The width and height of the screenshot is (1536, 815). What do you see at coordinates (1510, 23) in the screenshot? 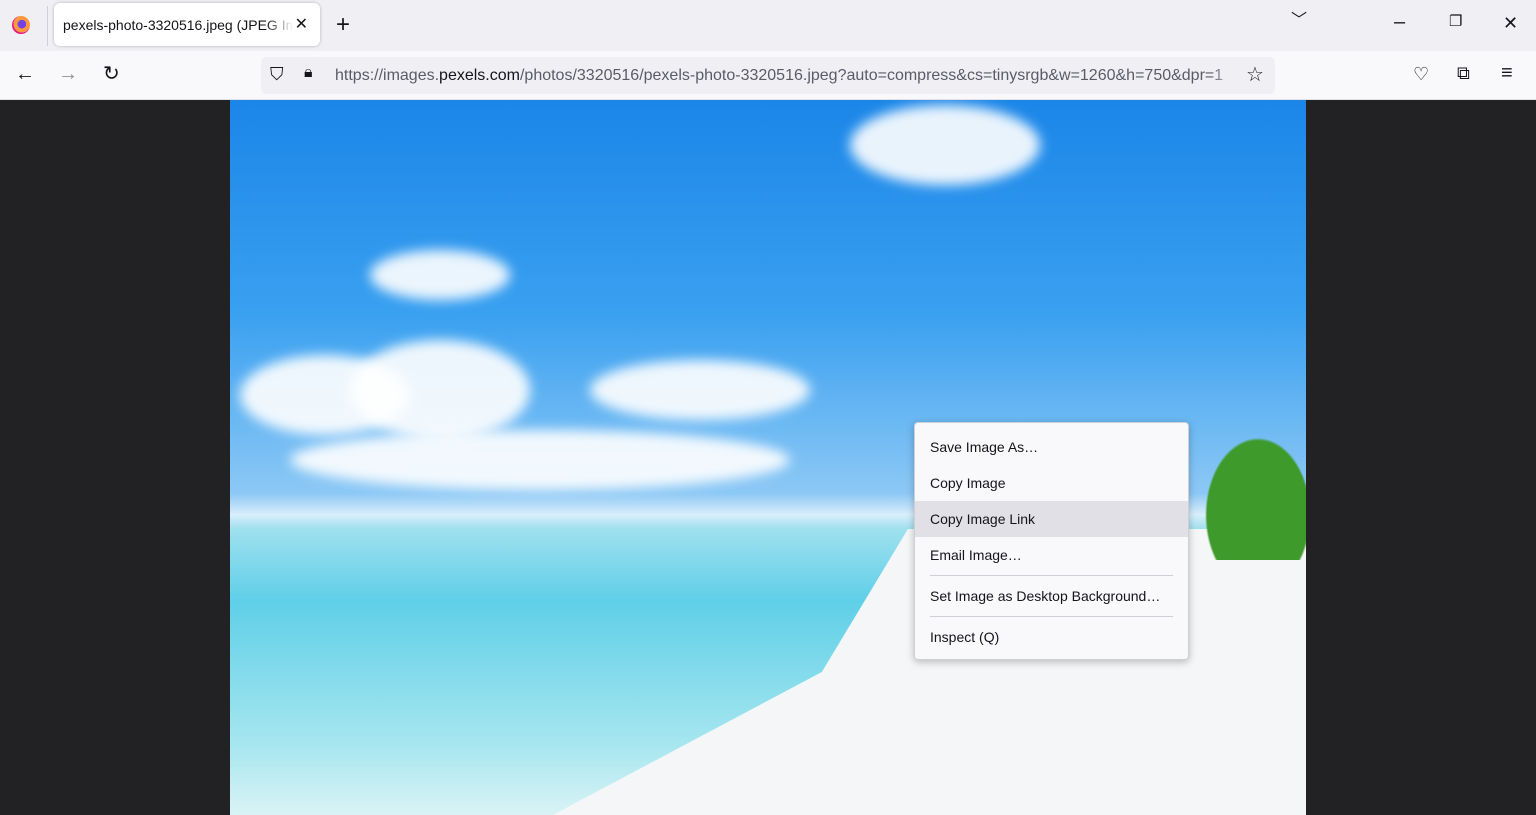
I see `close-window-icon: ✕` at bounding box center [1510, 23].